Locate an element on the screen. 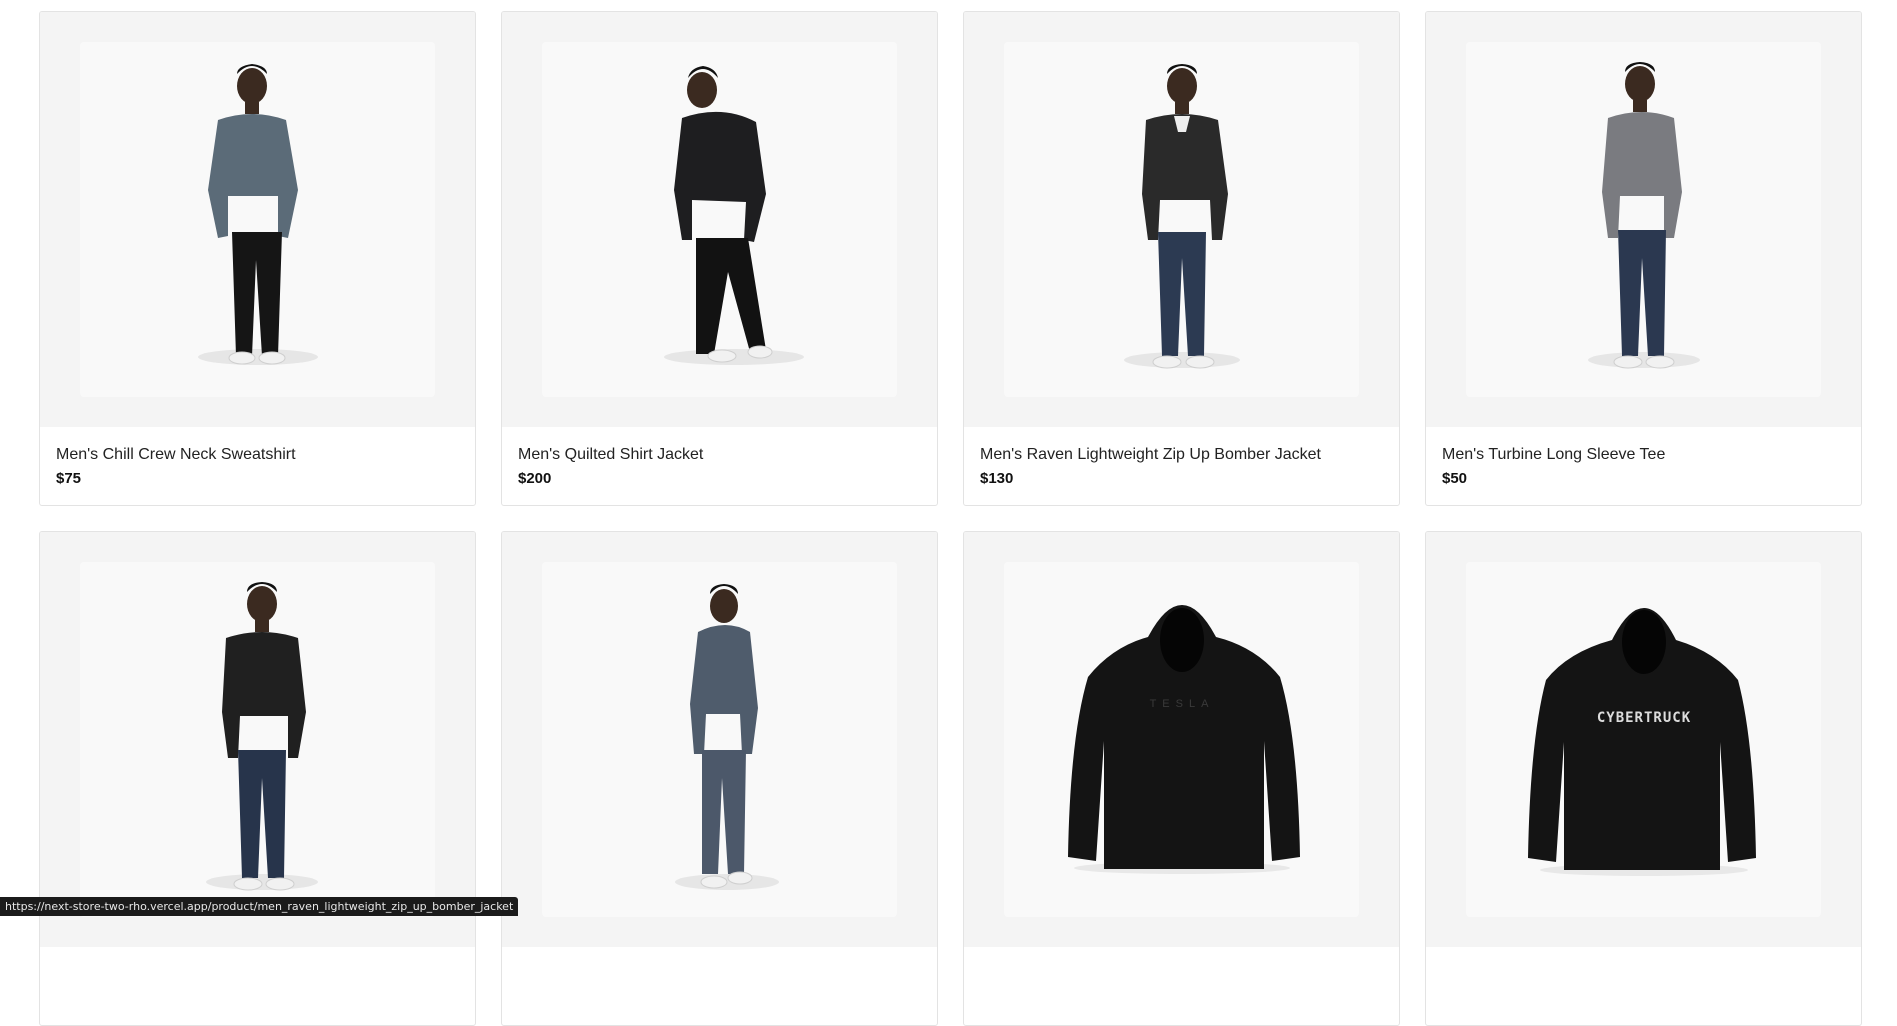 The height and width of the screenshot is (1026, 1897). product-card: TESLA is located at coordinates (1181, 778).